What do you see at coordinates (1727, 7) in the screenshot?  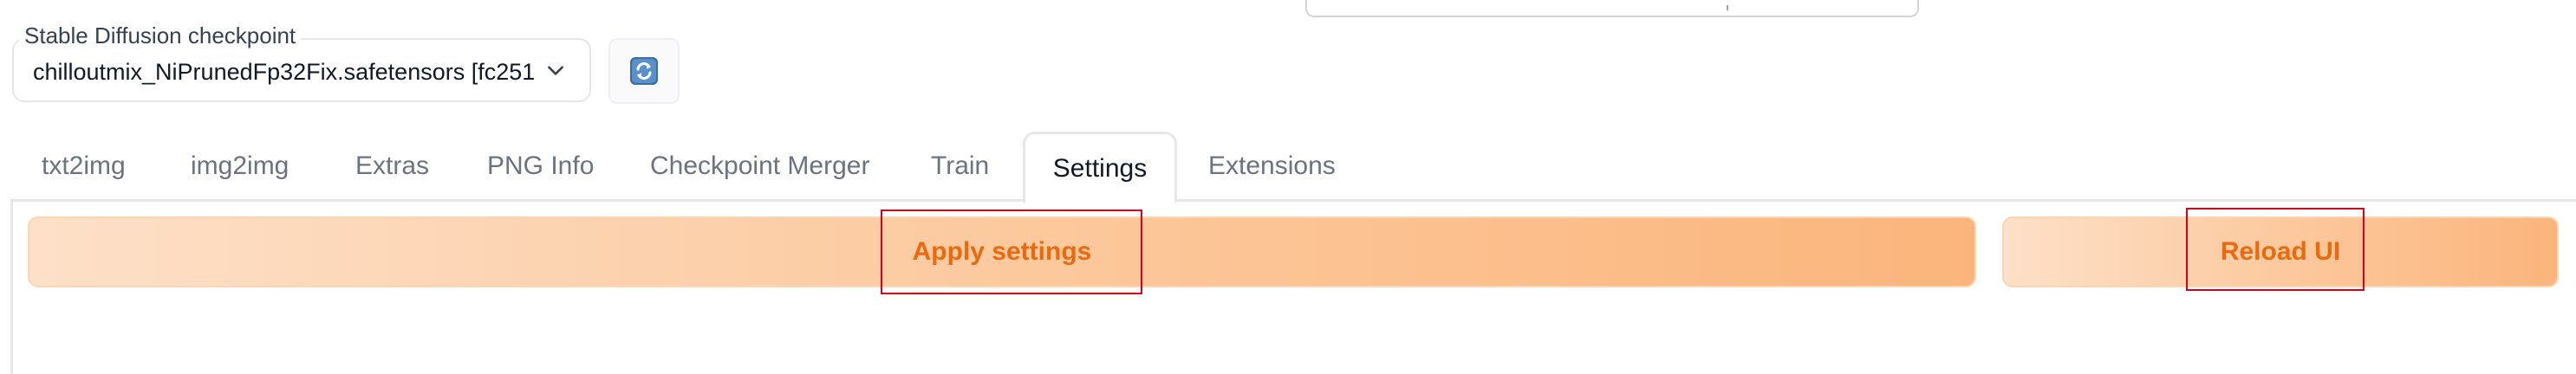 I see `popup-divider` at bounding box center [1727, 7].